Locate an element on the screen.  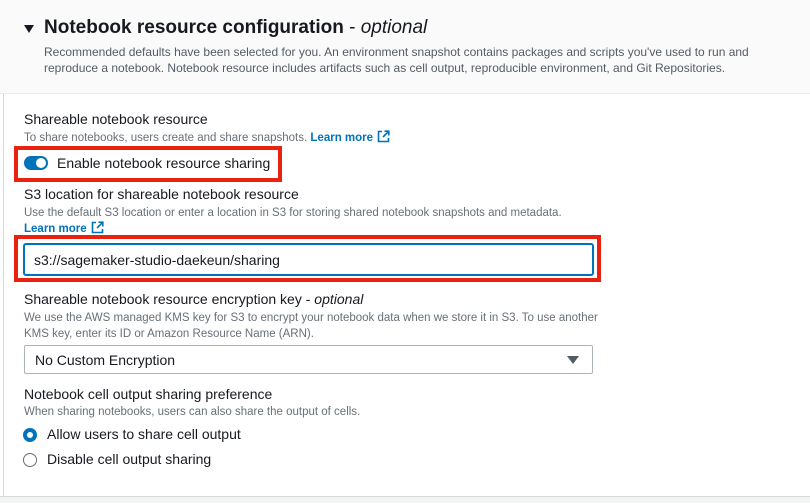
section-title-text: Notebook resource configuration is located at coordinates (194, 27).